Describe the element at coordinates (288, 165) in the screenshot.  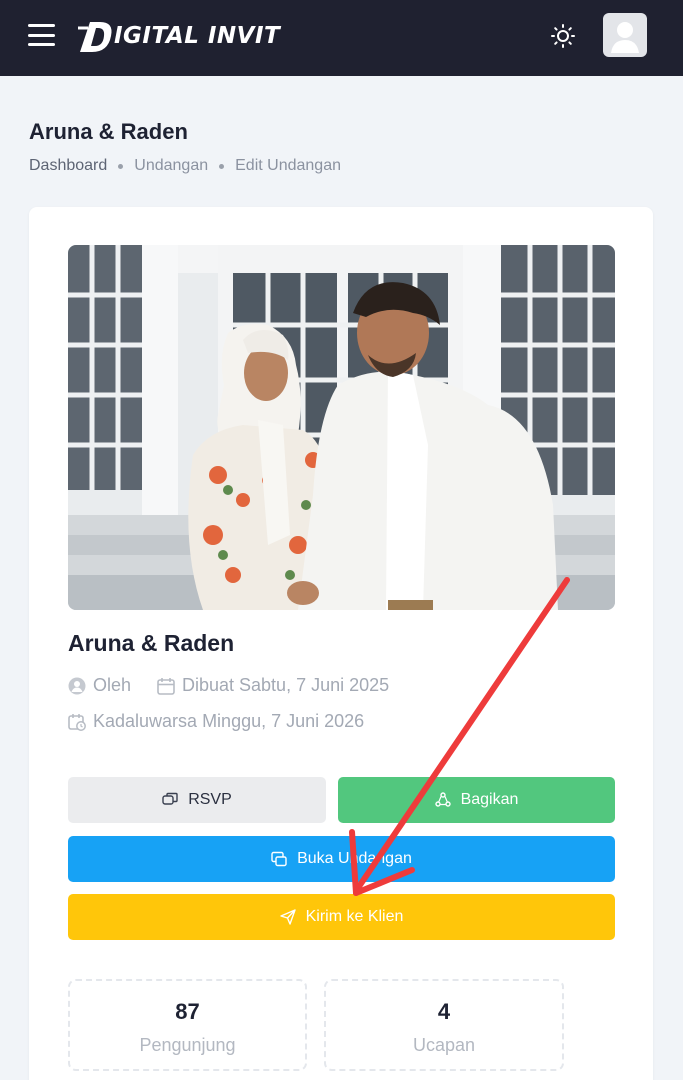
I see `breadcrumb-edit-undangan: Edit Undangan` at that location.